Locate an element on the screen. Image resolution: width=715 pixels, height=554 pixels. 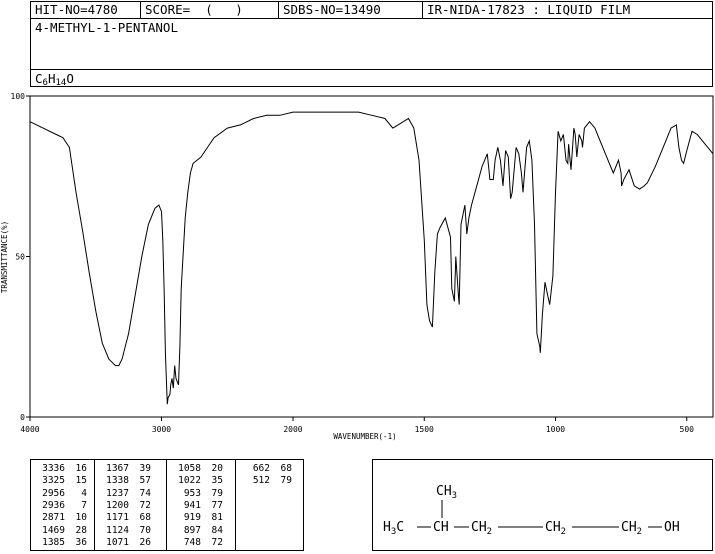
peak-row: 941 77 is located at coordinates (198, 506).